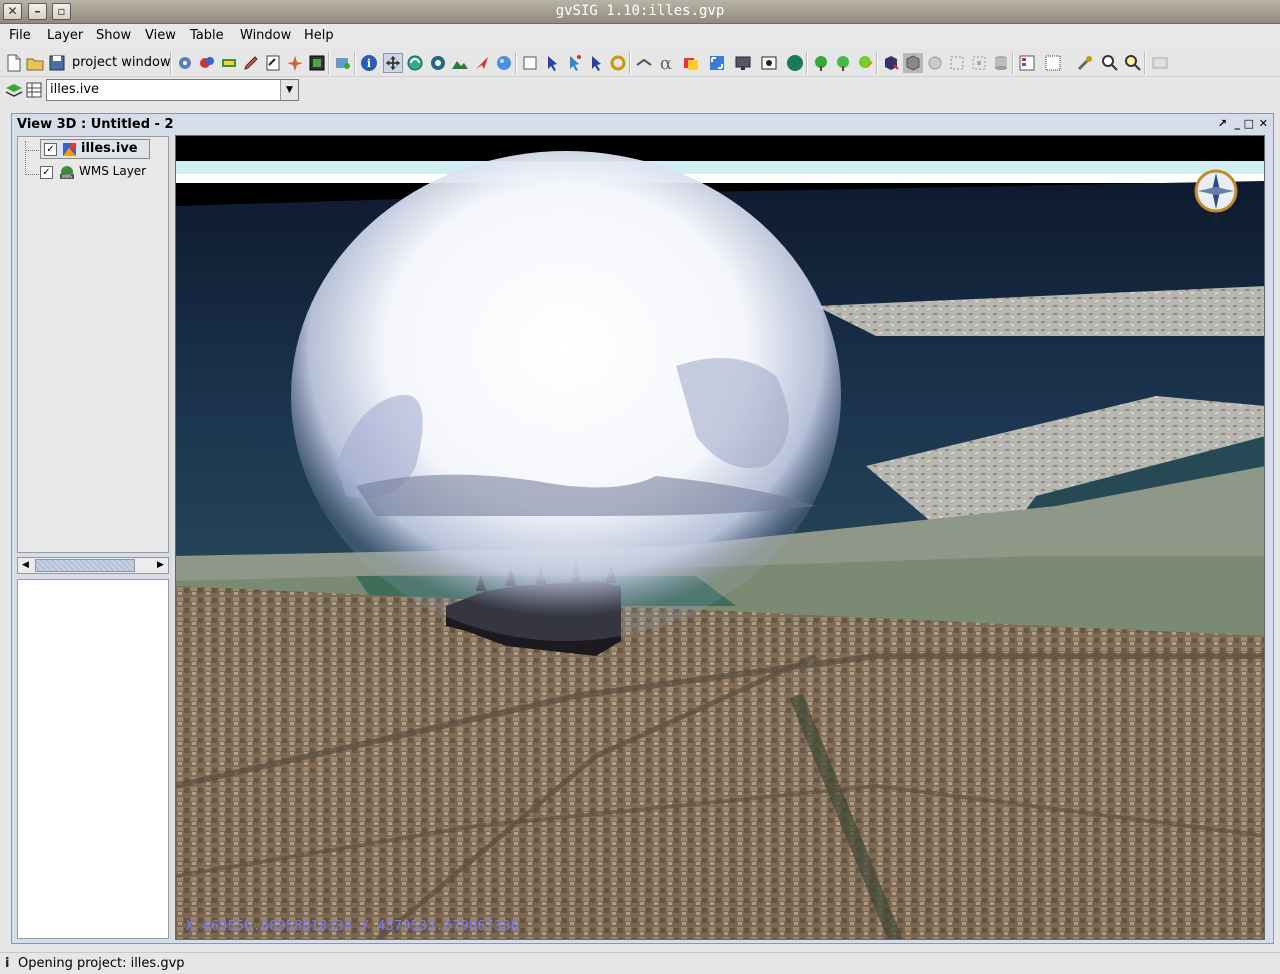 The width and height of the screenshot is (1280, 974). I want to click on open-project-icon, so click(35, 63).